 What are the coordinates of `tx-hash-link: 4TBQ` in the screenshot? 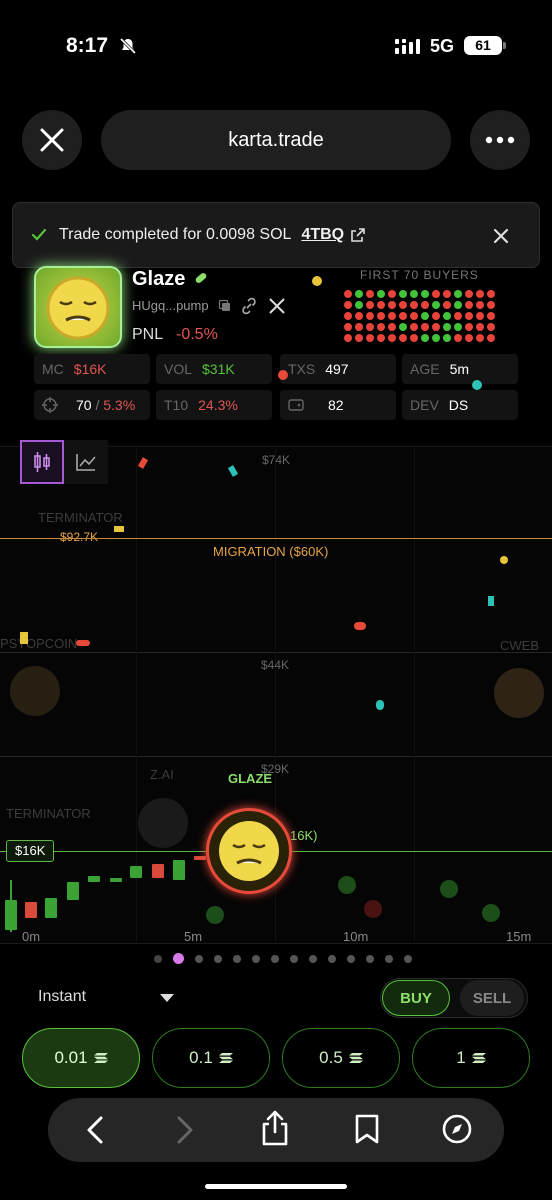 It's located at (322, 235).